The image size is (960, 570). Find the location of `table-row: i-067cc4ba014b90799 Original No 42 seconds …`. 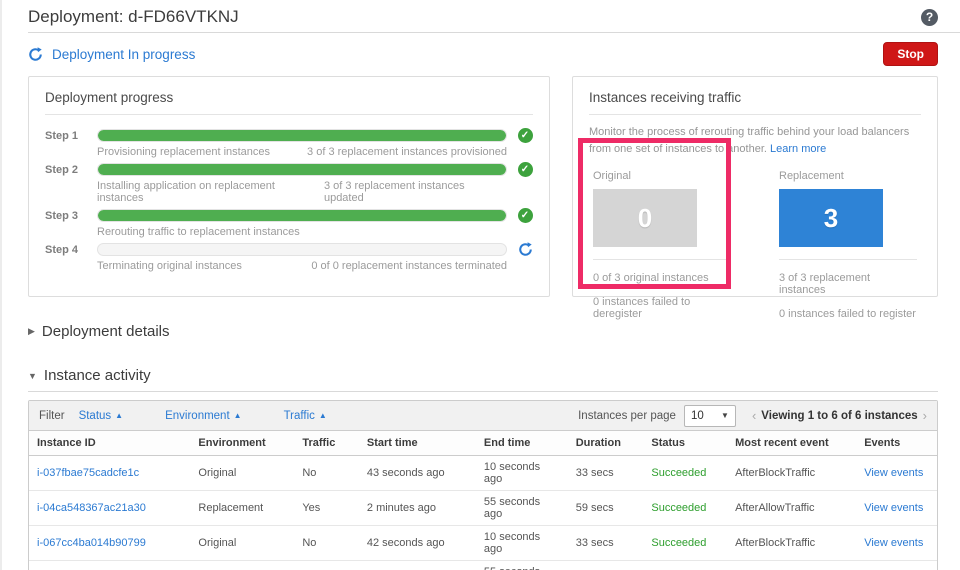

table-row: i-067cc4ba014b90799 Original No 42 seconds … is located at coordinates (483, 543).